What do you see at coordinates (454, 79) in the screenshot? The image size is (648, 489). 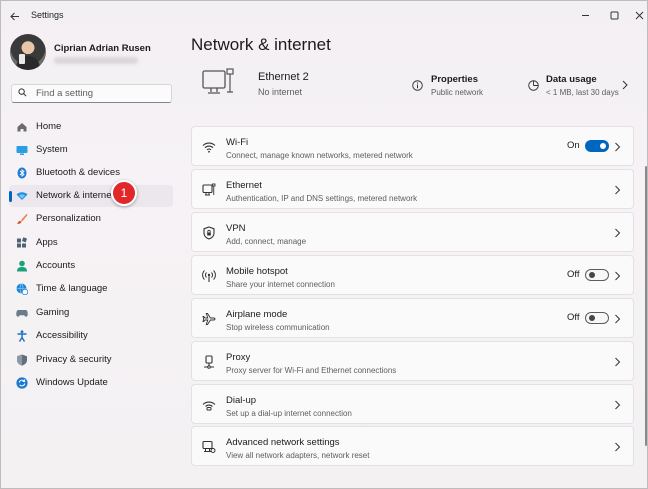 I see `properties-title: Properties` at bounding box center [454, 79].